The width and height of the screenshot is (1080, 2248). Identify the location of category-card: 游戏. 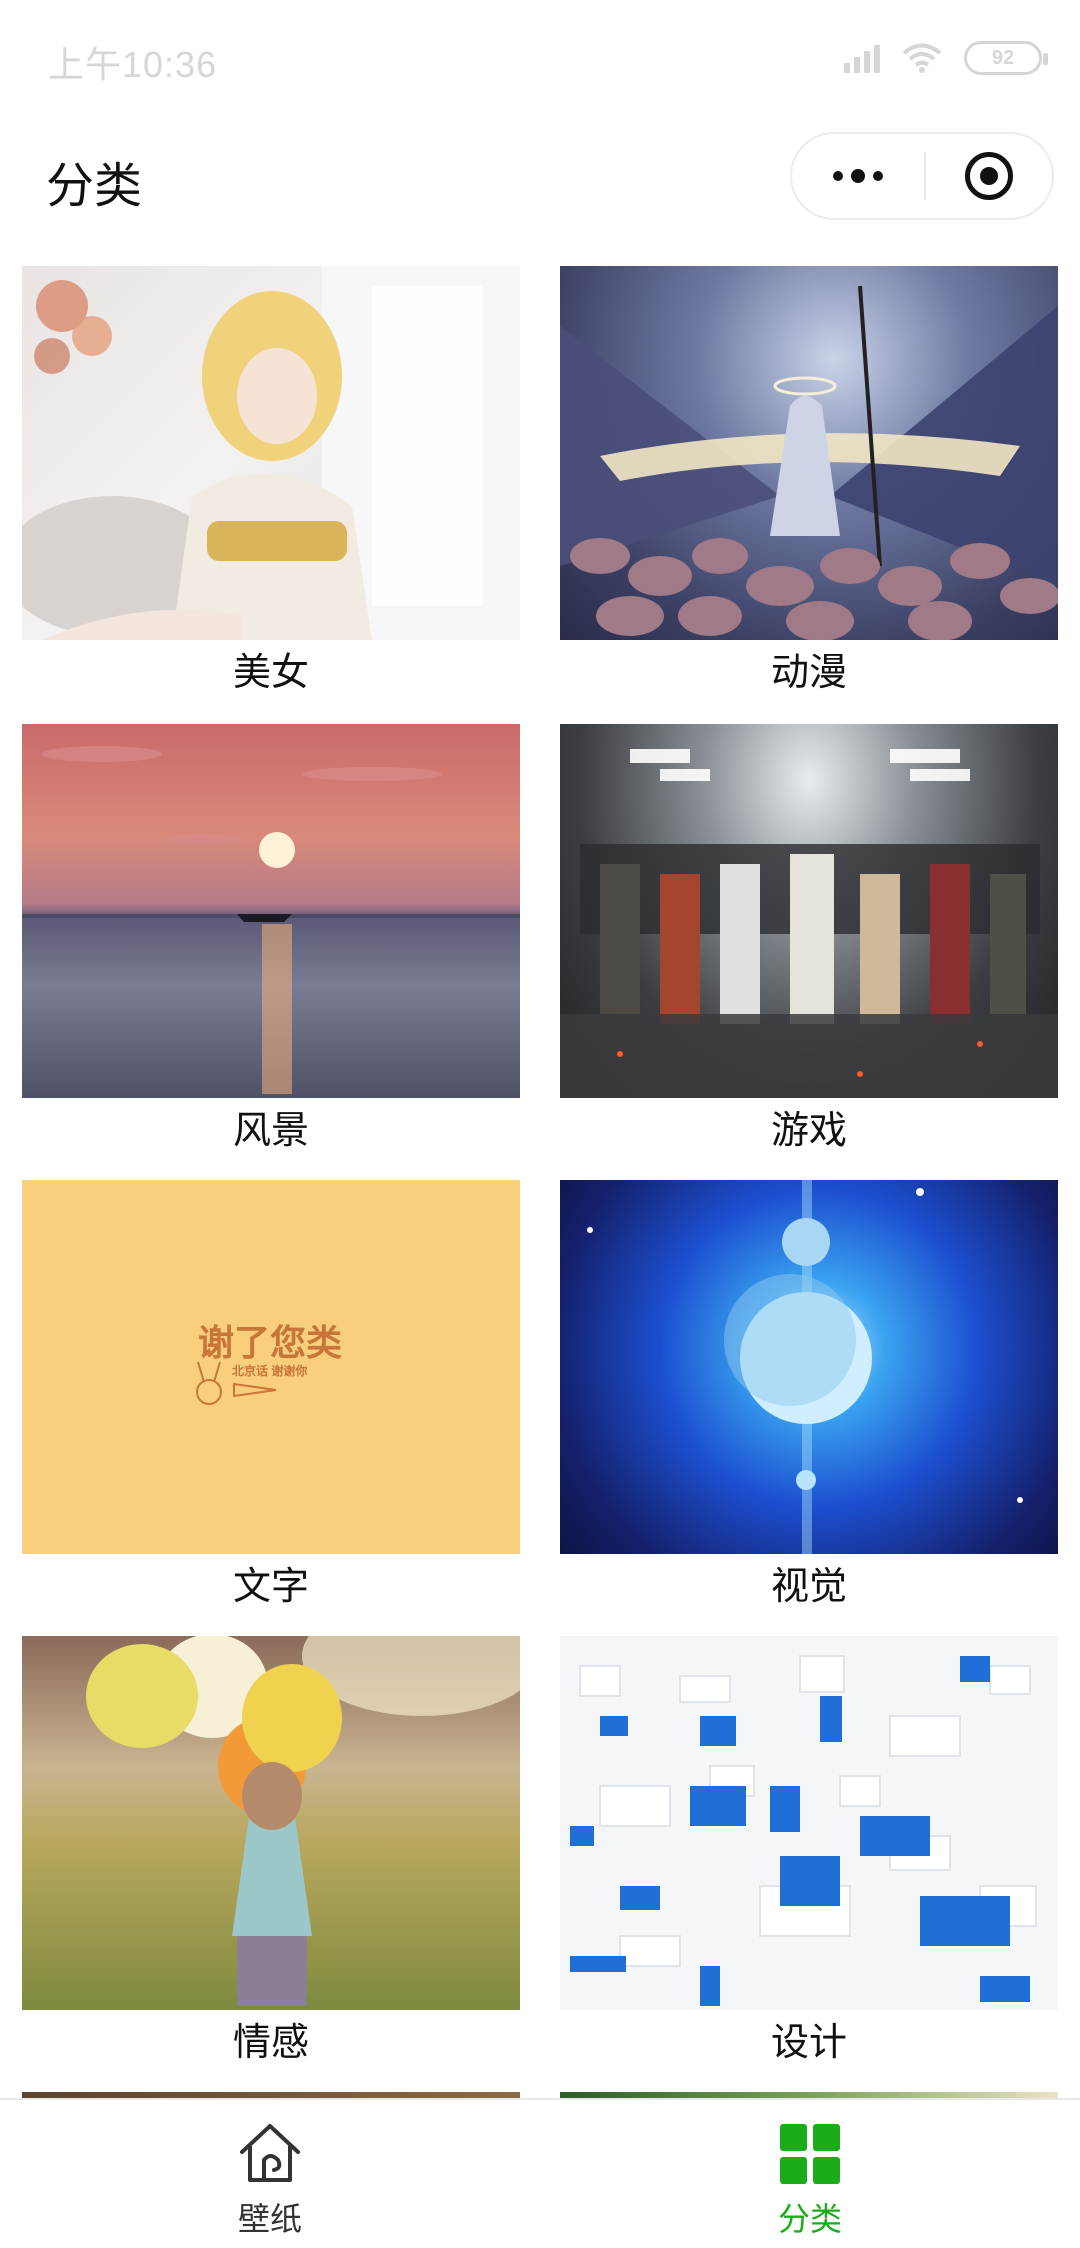
(809, 944).